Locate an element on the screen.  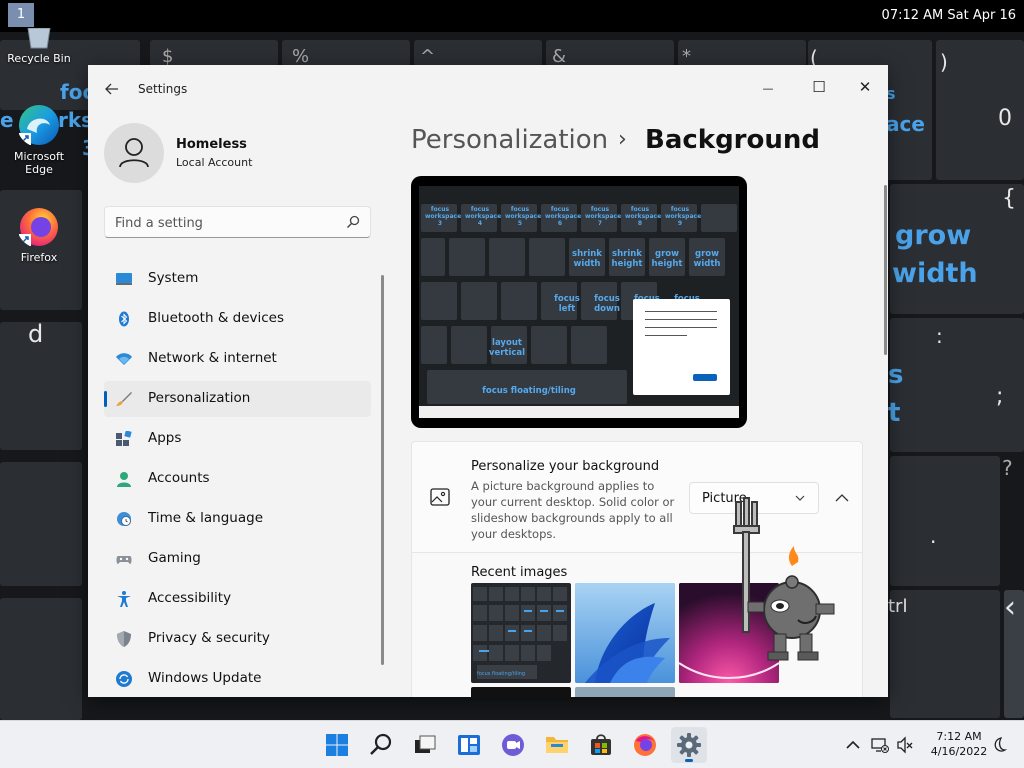
close-button: ✕ is located at coordinates (865, 87).